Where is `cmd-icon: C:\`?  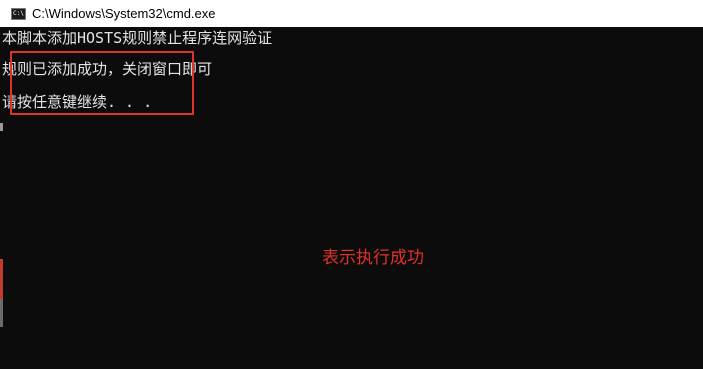
cmd-icon: C:\ is located at coordinates (18, 13).